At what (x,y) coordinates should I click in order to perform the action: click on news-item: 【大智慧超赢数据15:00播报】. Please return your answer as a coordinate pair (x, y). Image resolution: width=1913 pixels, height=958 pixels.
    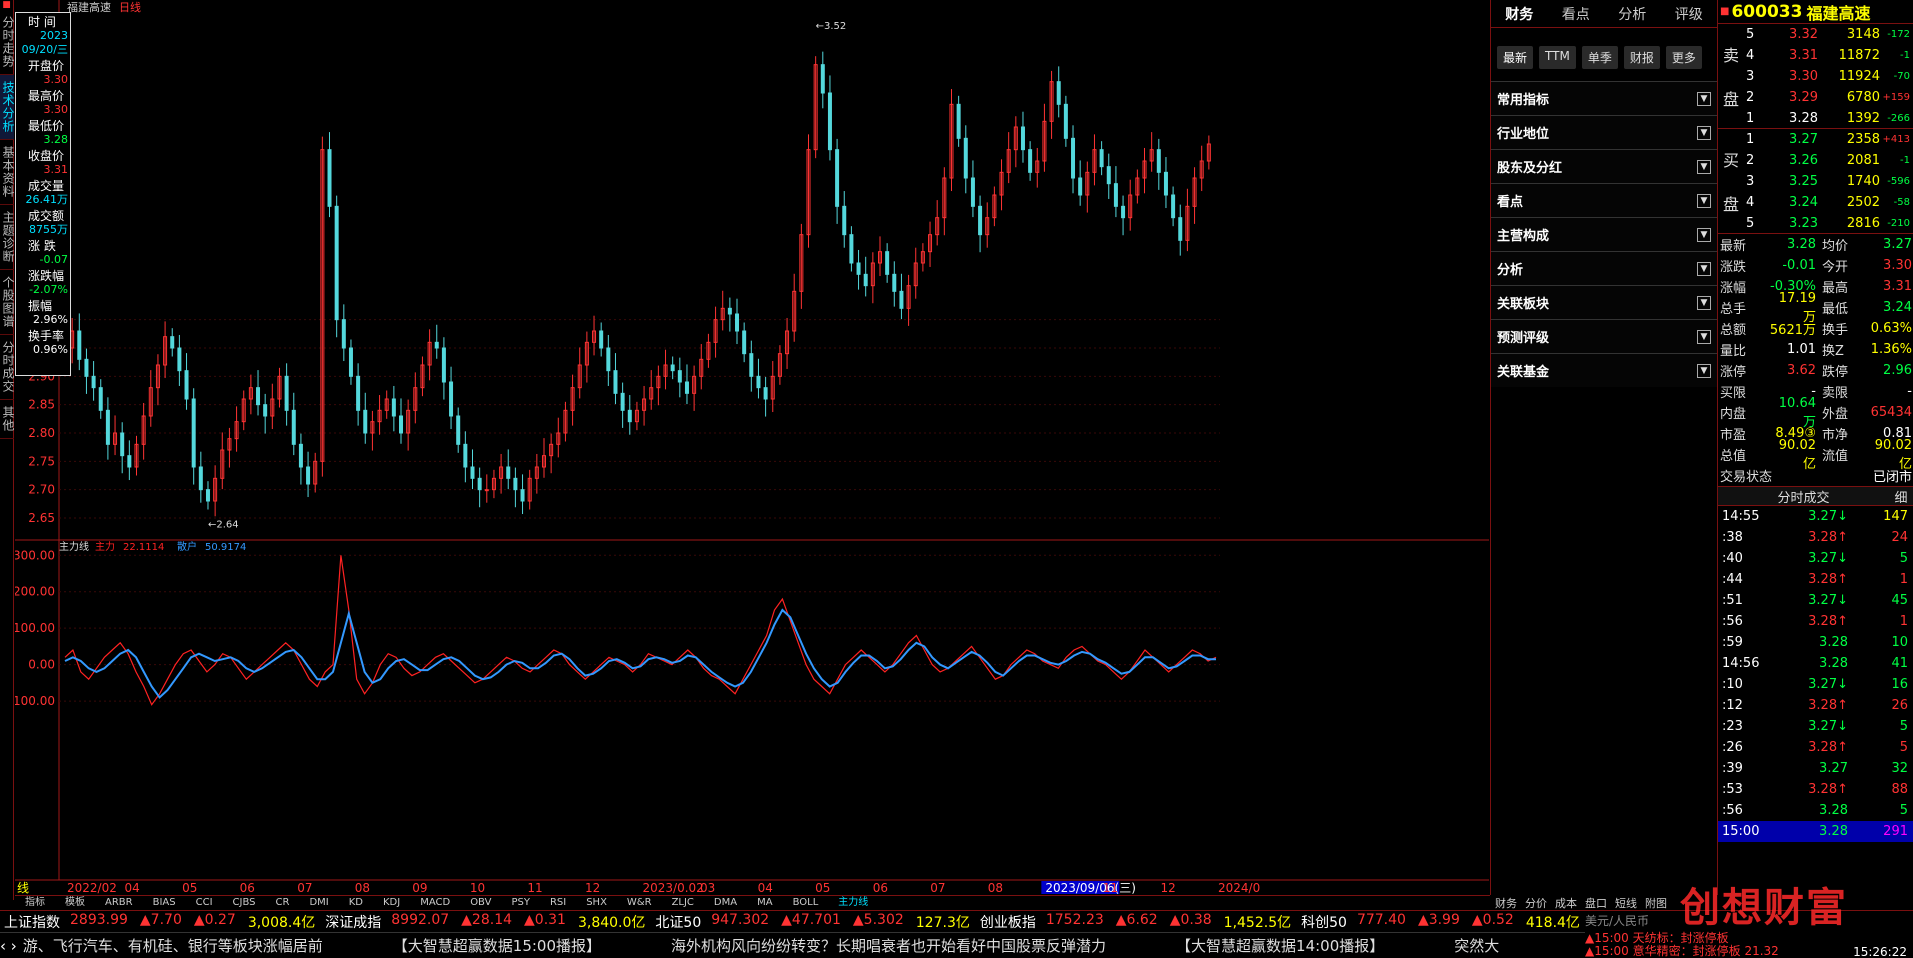
    Looking at the image, I should click on (497, 945).